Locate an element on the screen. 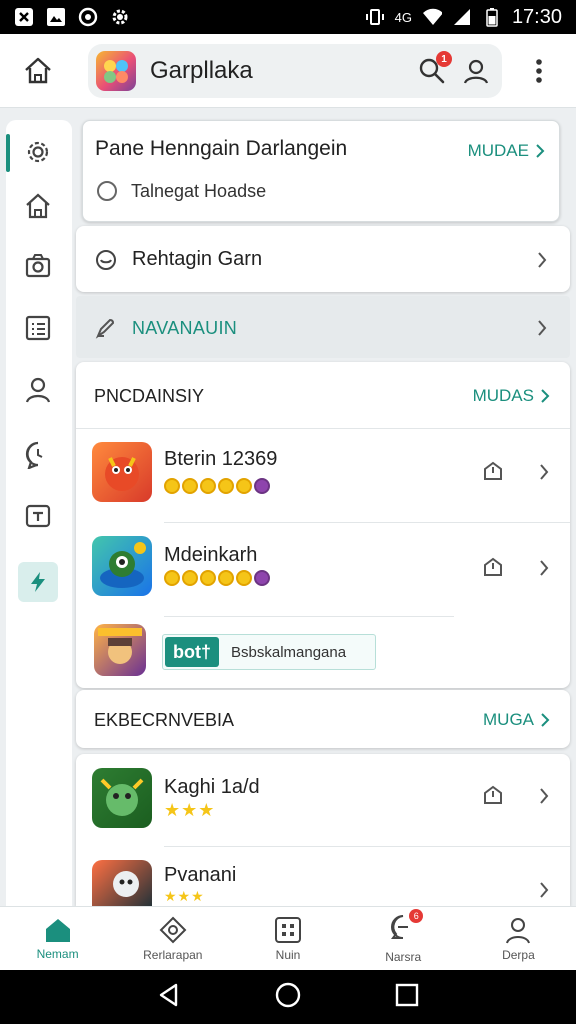  notification-x-icon is located at coordinates (24, 17).